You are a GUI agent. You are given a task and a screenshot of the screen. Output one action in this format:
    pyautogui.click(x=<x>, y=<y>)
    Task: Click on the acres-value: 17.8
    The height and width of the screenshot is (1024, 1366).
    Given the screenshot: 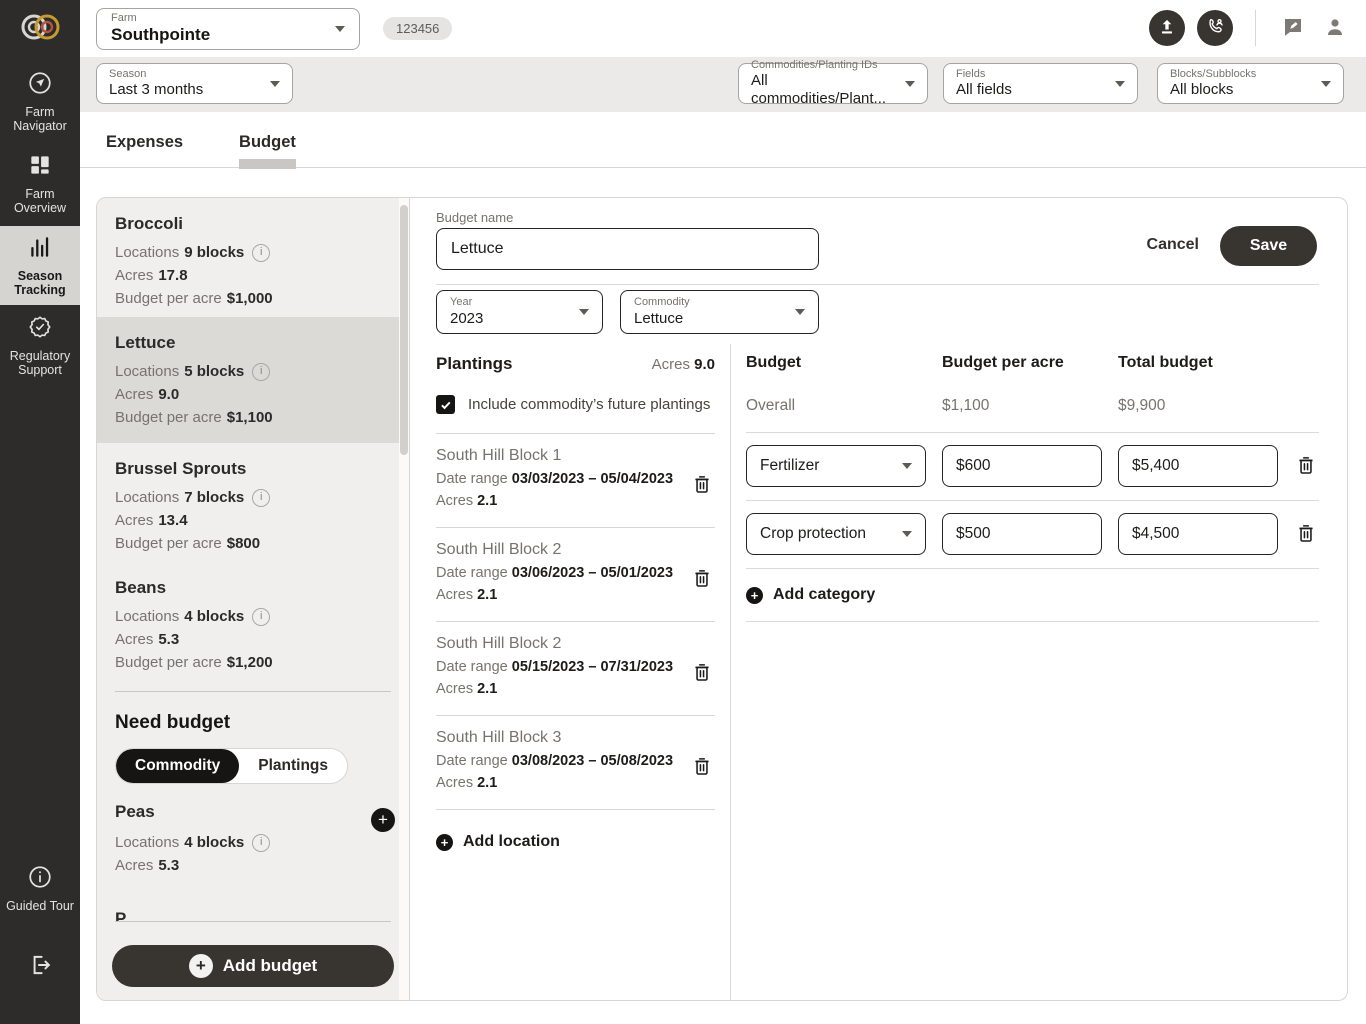 What is the action you would take?
    pyautogui.click(x=173, y=275)
    